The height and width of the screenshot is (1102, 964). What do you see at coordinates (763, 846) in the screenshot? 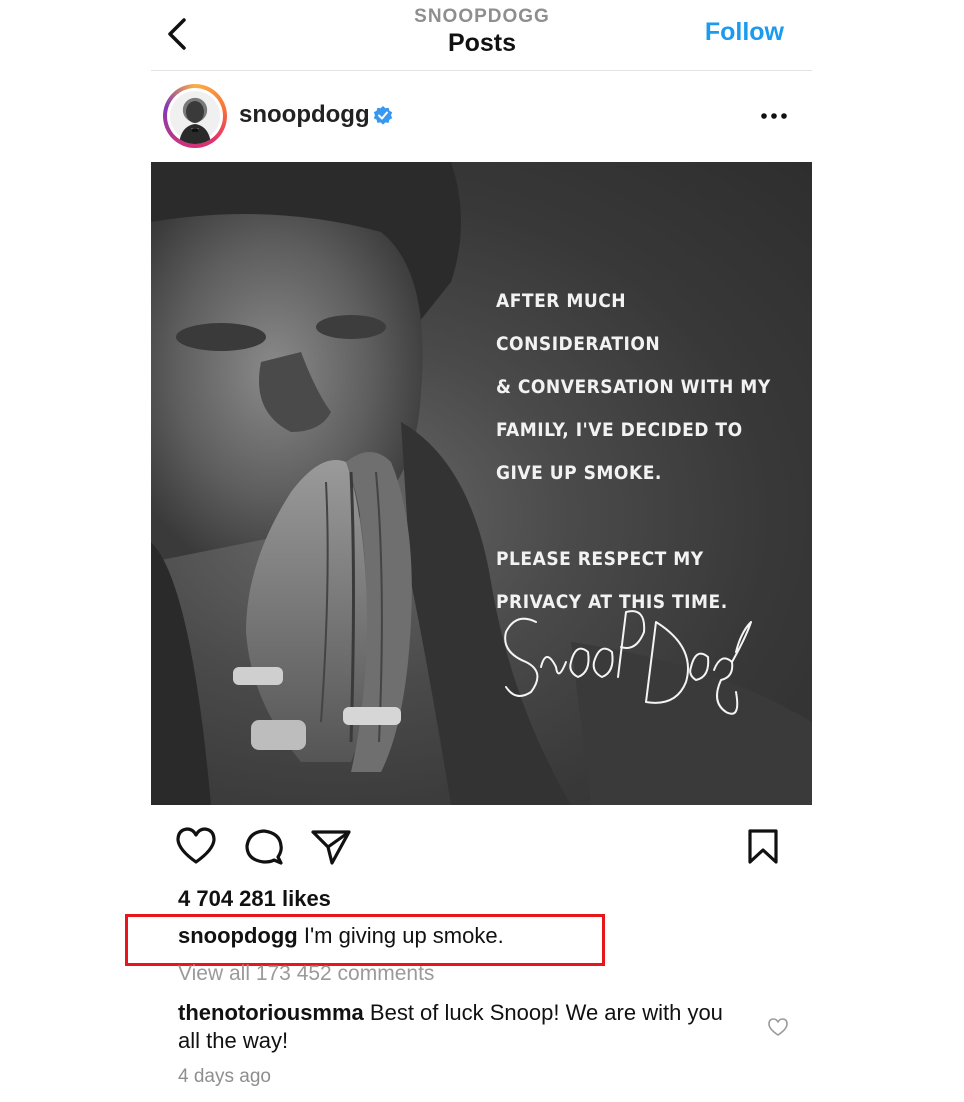
I see `bookmark-icon` at bounding box center [763, 846].